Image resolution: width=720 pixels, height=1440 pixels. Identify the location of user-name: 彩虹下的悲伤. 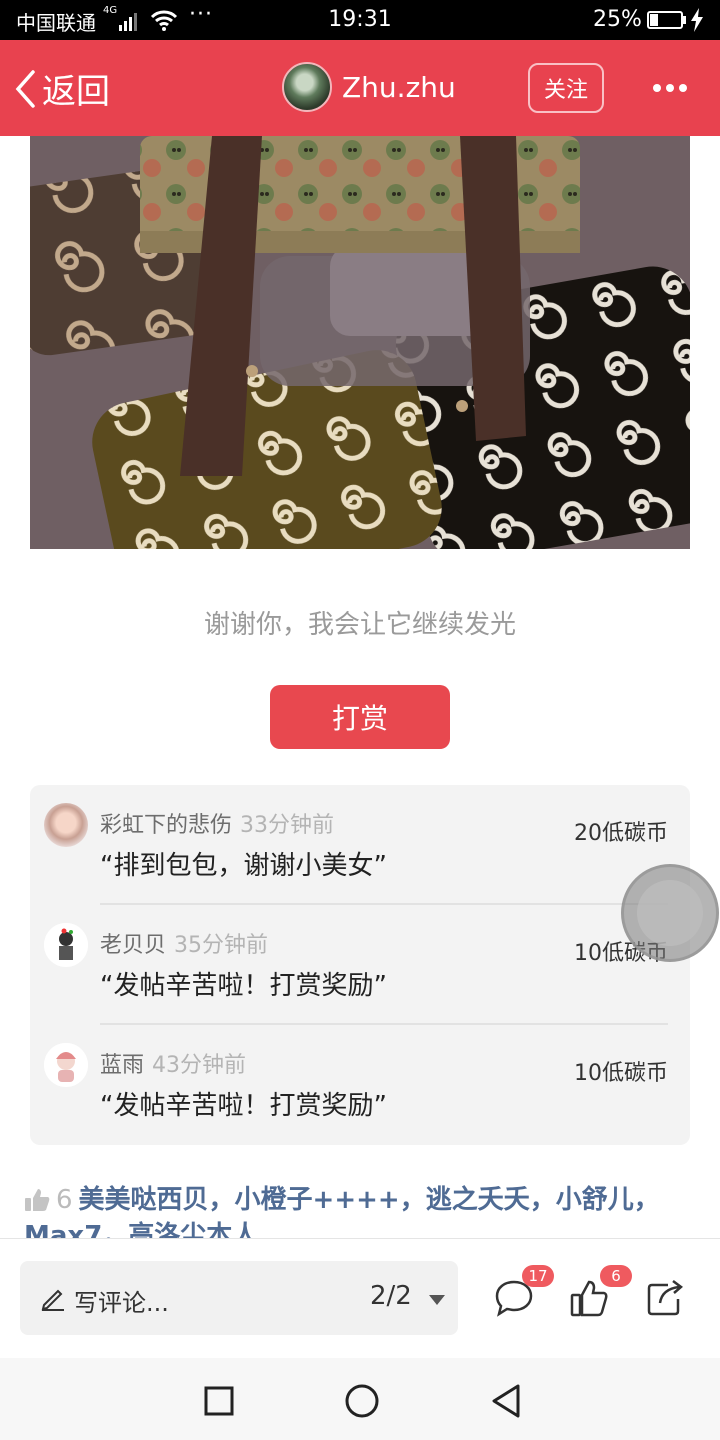
(166, 825).